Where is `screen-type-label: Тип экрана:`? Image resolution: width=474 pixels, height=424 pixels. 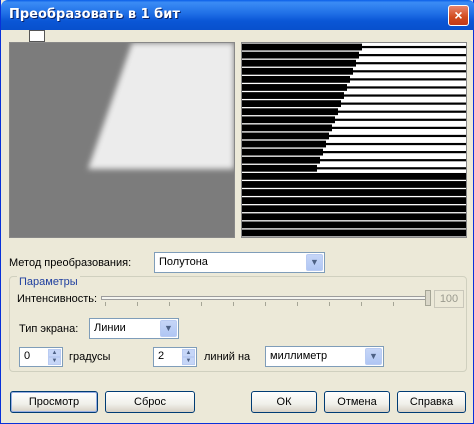
screen-type-label: Тип экрана: is located at coordinates (49, 329).